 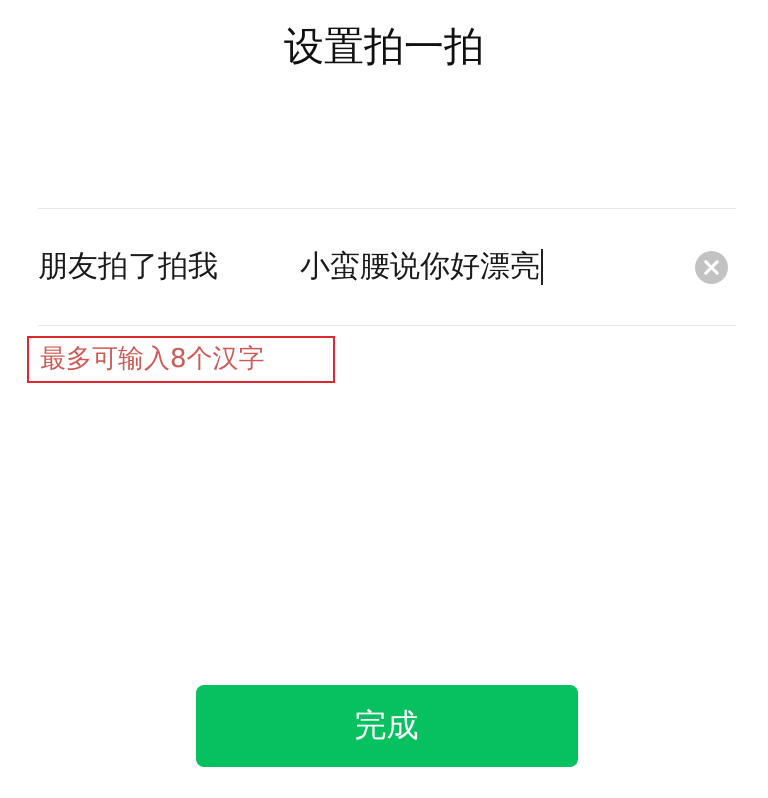 I want to click on close-icon, so click(x=711, y=267).